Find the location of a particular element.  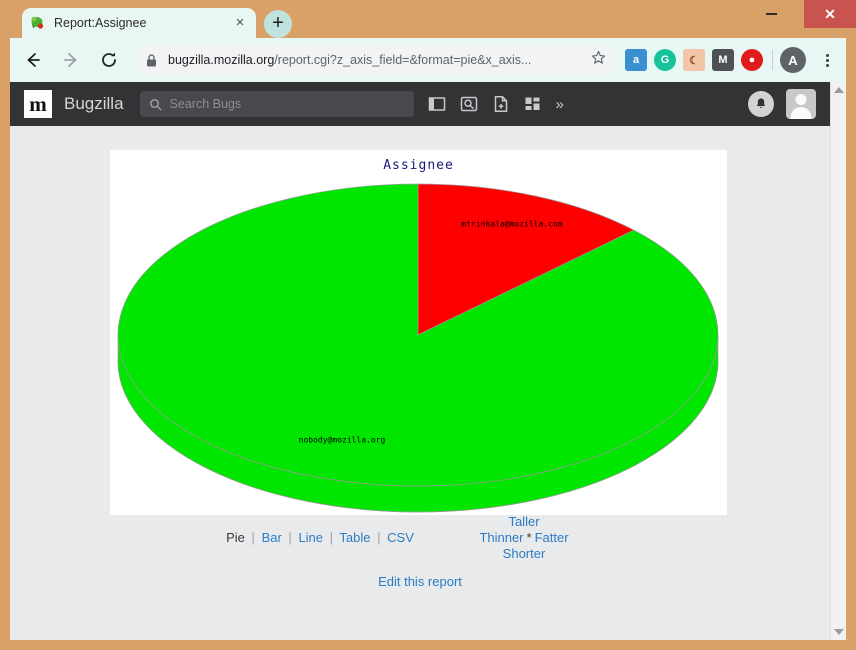

forward-arrow-icon is located at coordinates (70, 60).